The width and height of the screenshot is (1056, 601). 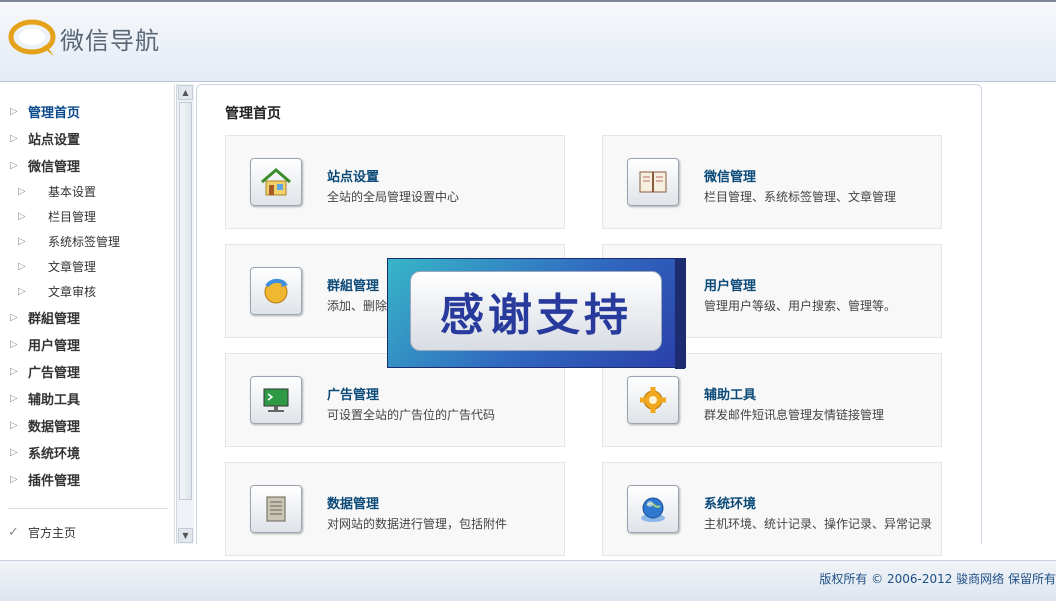 I want to click on sidebar-item-home: ▷ 管理首页, so click(x=87, y=111).